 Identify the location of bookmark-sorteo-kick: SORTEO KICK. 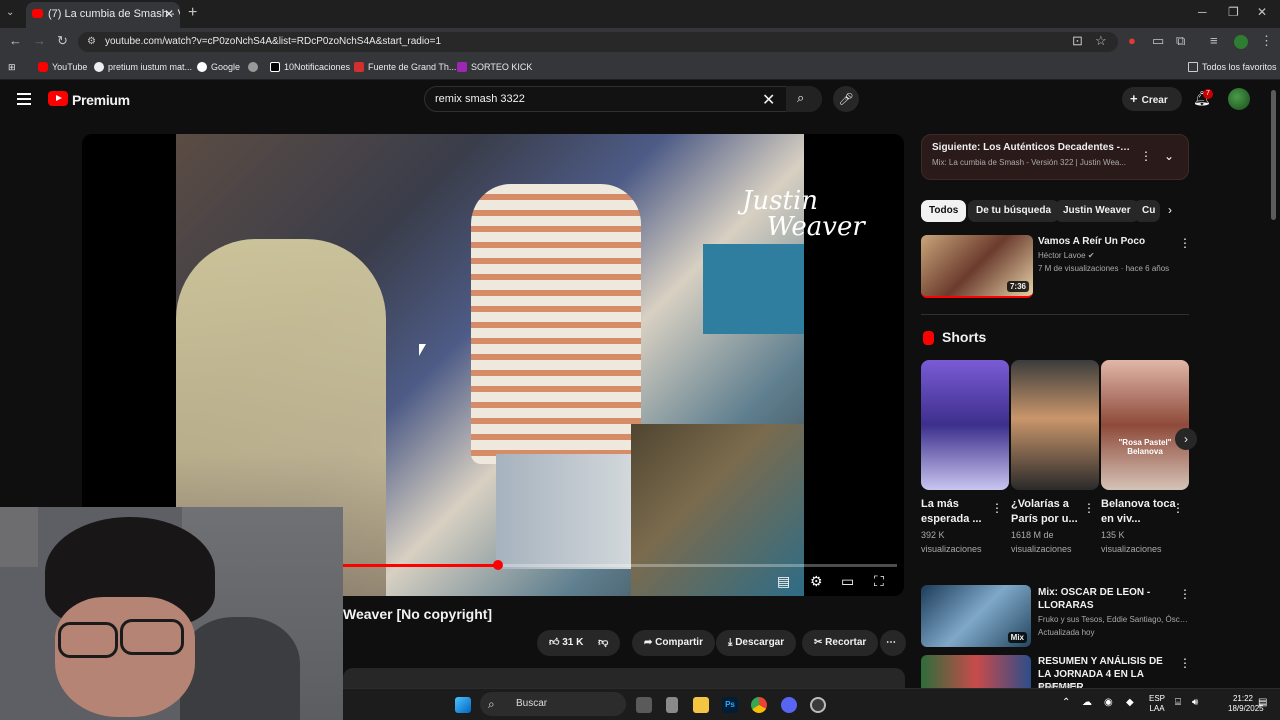
(494, 67).